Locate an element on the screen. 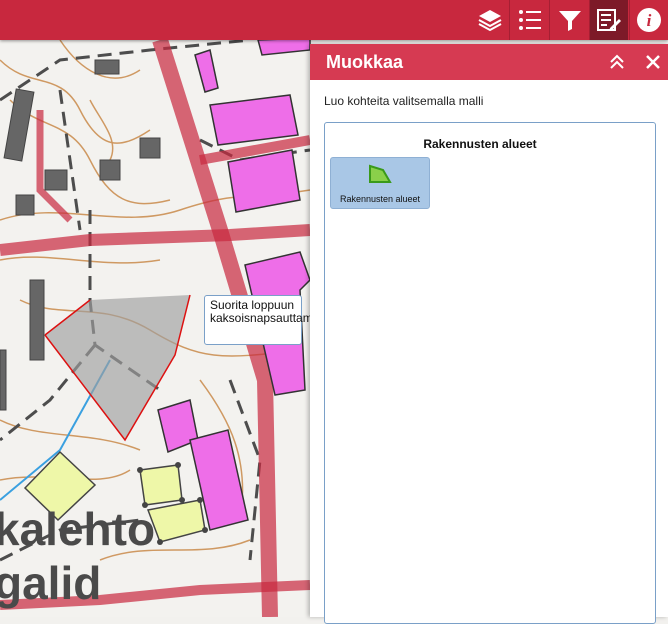 The image size is (668, 624). filter-button is located at coordinates (570, 20).